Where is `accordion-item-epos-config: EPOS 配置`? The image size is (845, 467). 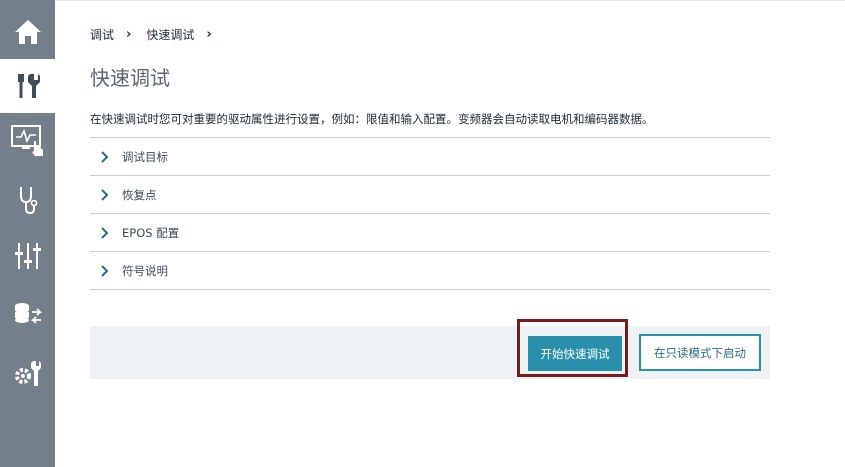 accordion-item-epos-config: EPOS 配置 is located at coordinates (430, 233).